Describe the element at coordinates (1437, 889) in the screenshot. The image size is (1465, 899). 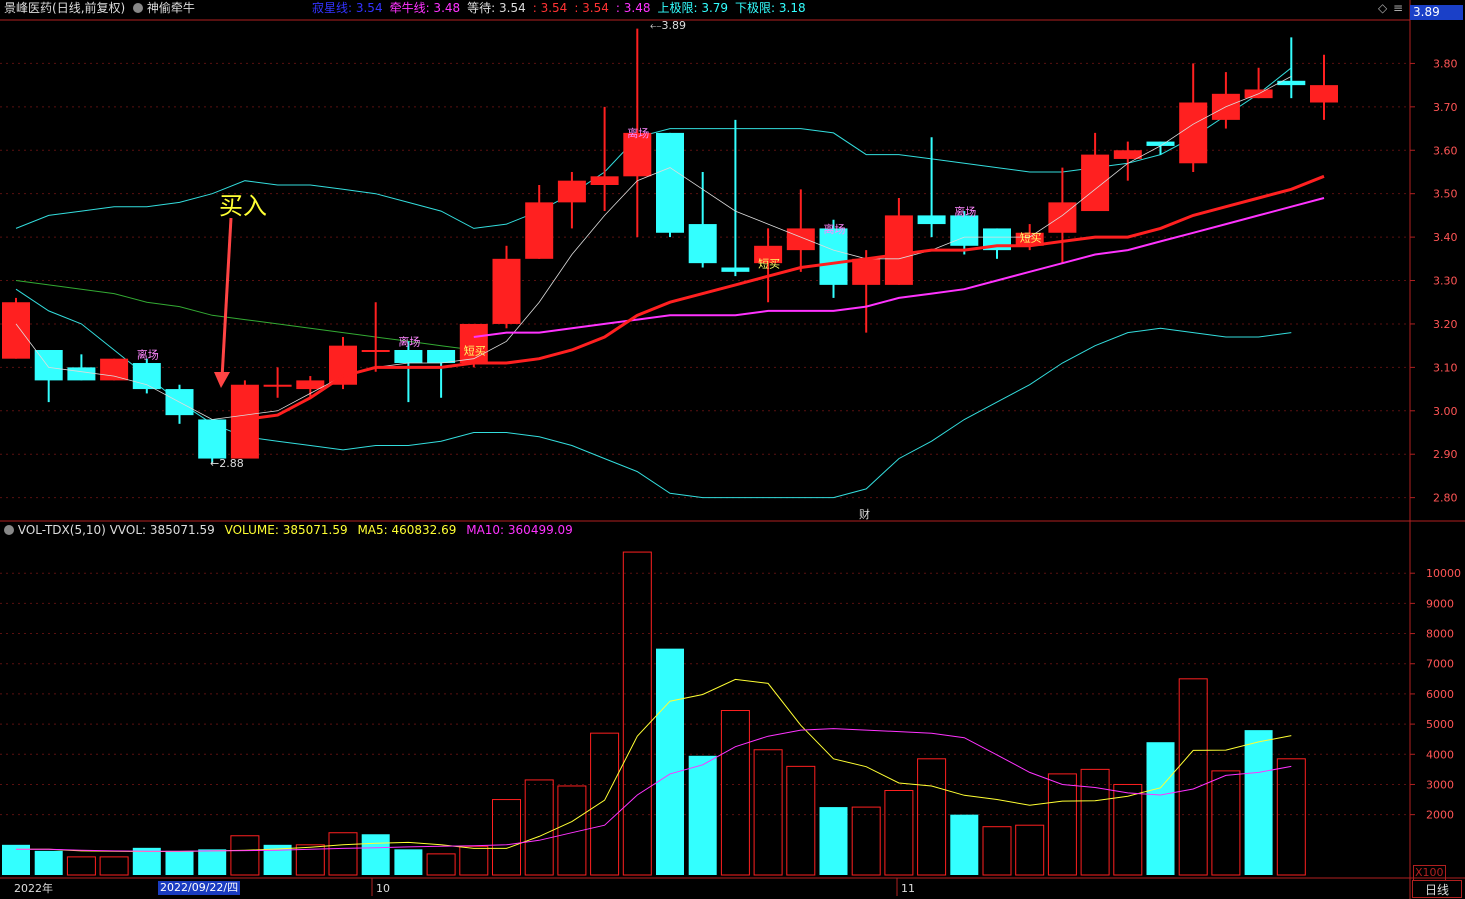
I see `period-button: 日线` at that location.